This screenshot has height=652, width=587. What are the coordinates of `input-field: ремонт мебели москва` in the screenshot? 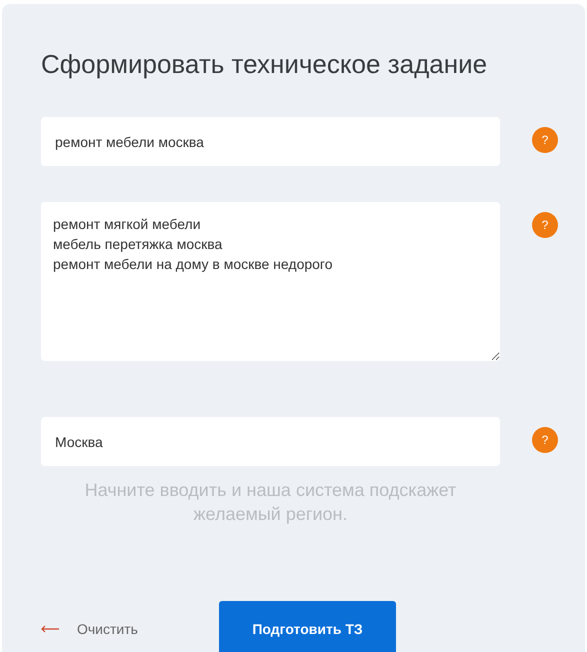 It's located at (270, 141).